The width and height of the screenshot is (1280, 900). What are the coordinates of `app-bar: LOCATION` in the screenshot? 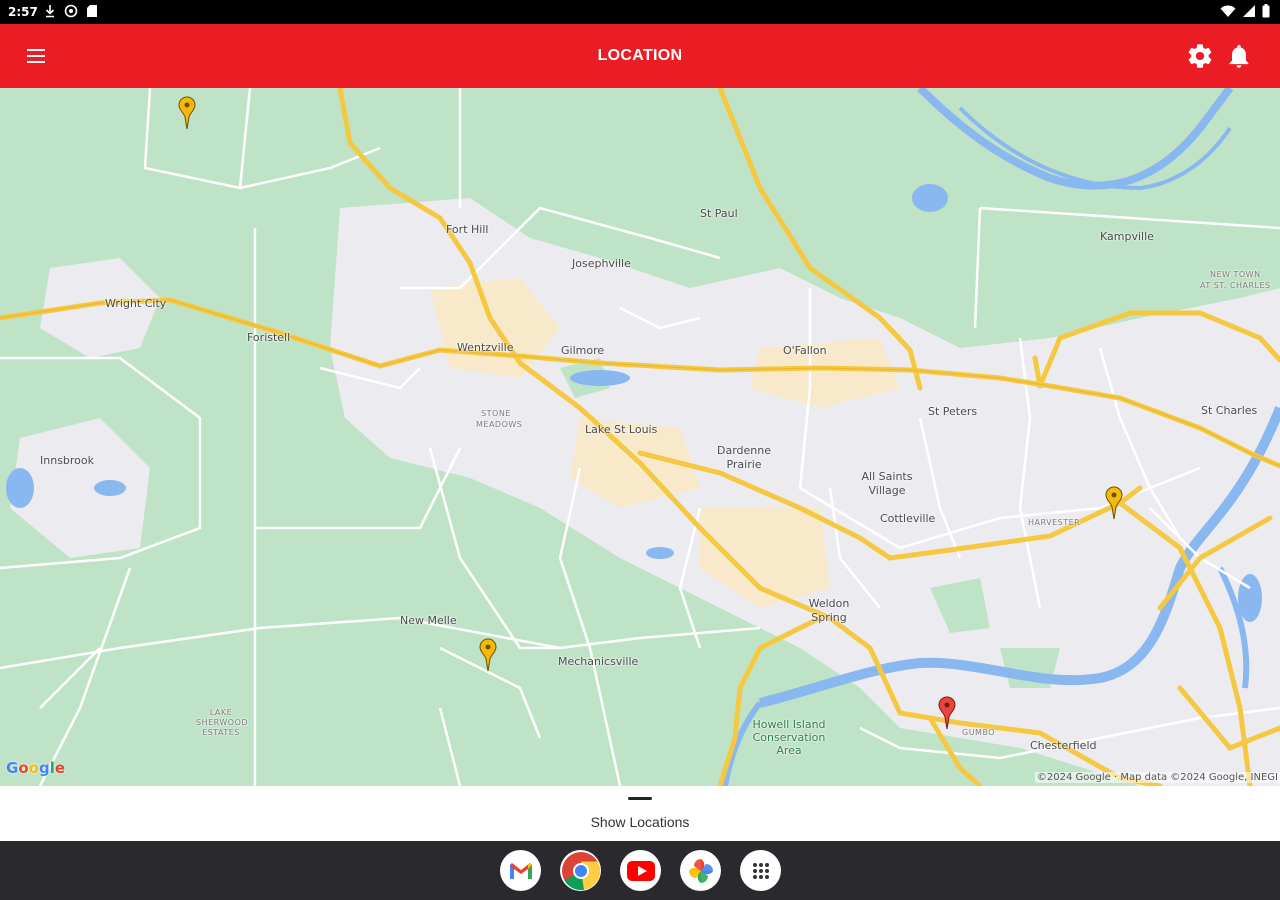 It's located at (640, 56).